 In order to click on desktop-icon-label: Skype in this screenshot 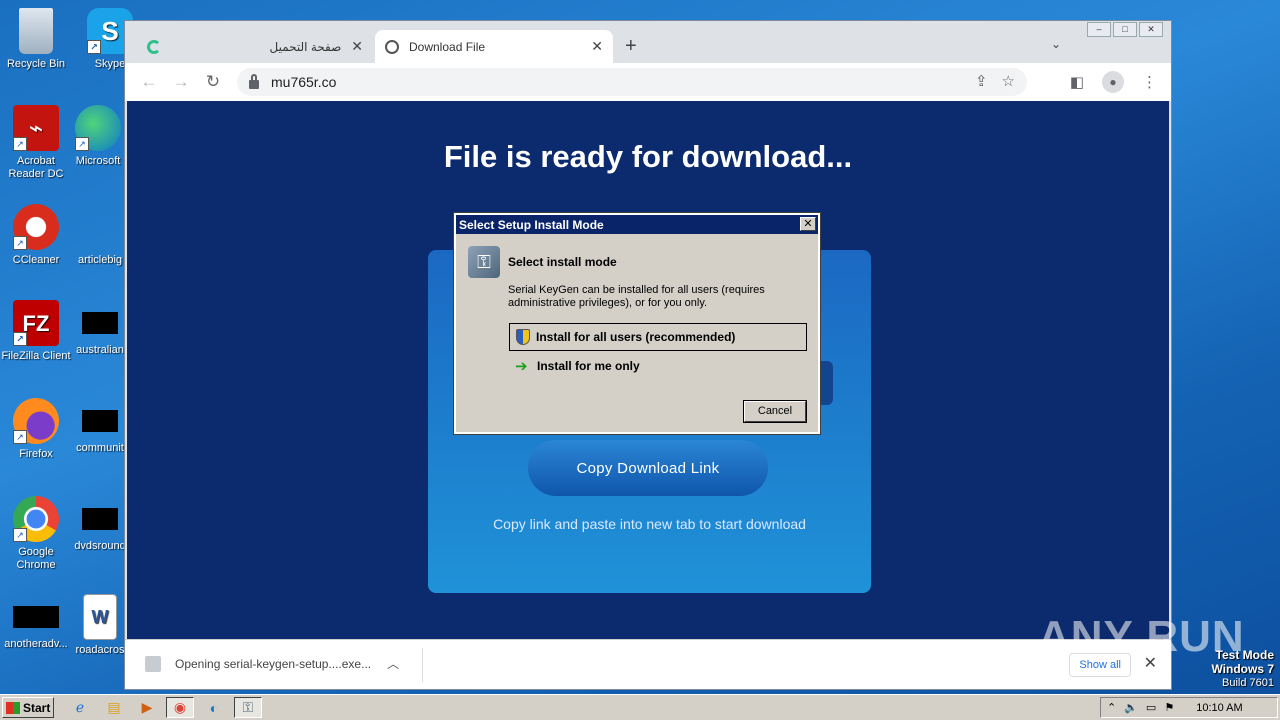, I will do `click(110, 64)`.